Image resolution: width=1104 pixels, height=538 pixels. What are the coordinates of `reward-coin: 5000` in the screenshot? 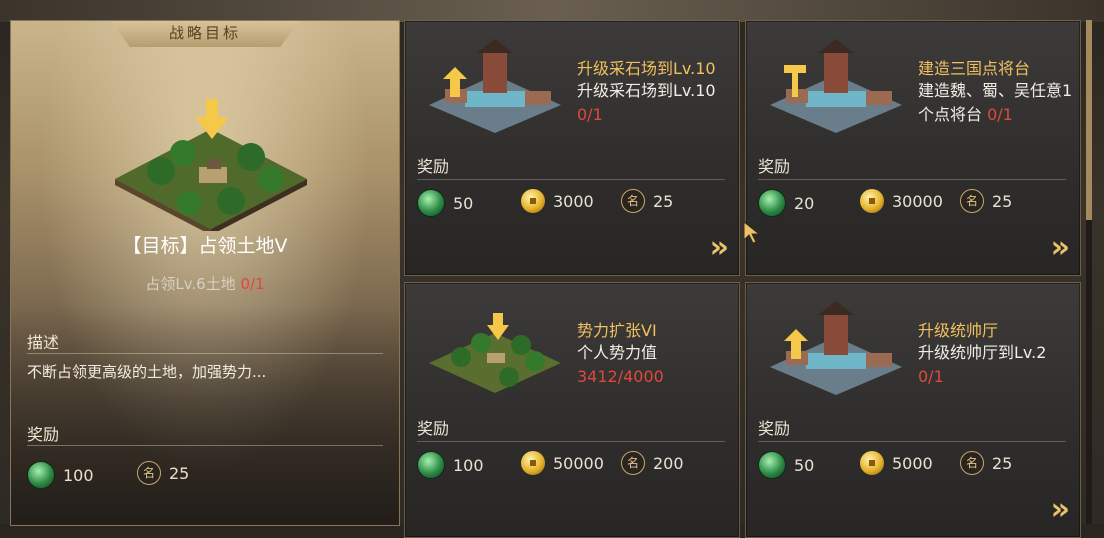 It's located at (896, 463).